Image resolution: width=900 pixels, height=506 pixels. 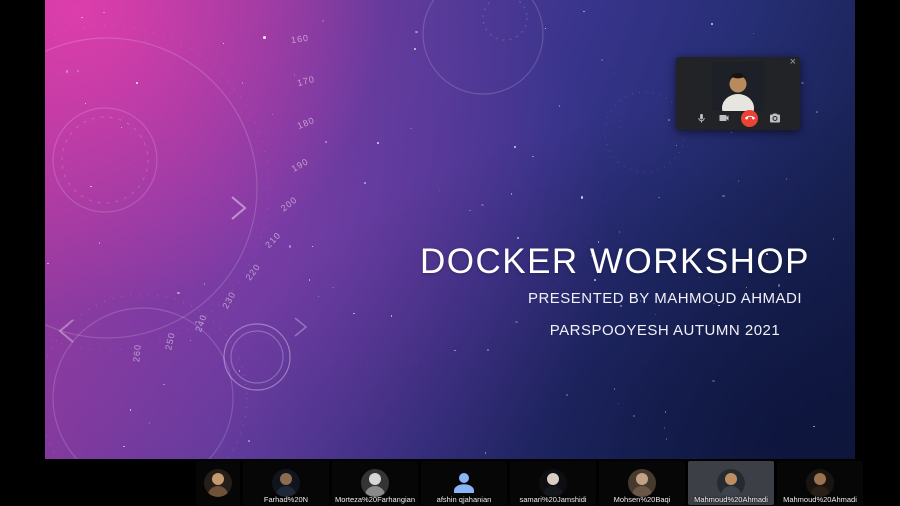 I want to click on participant-name: Mohsen%20Baqi, so click(x=642, y=499).